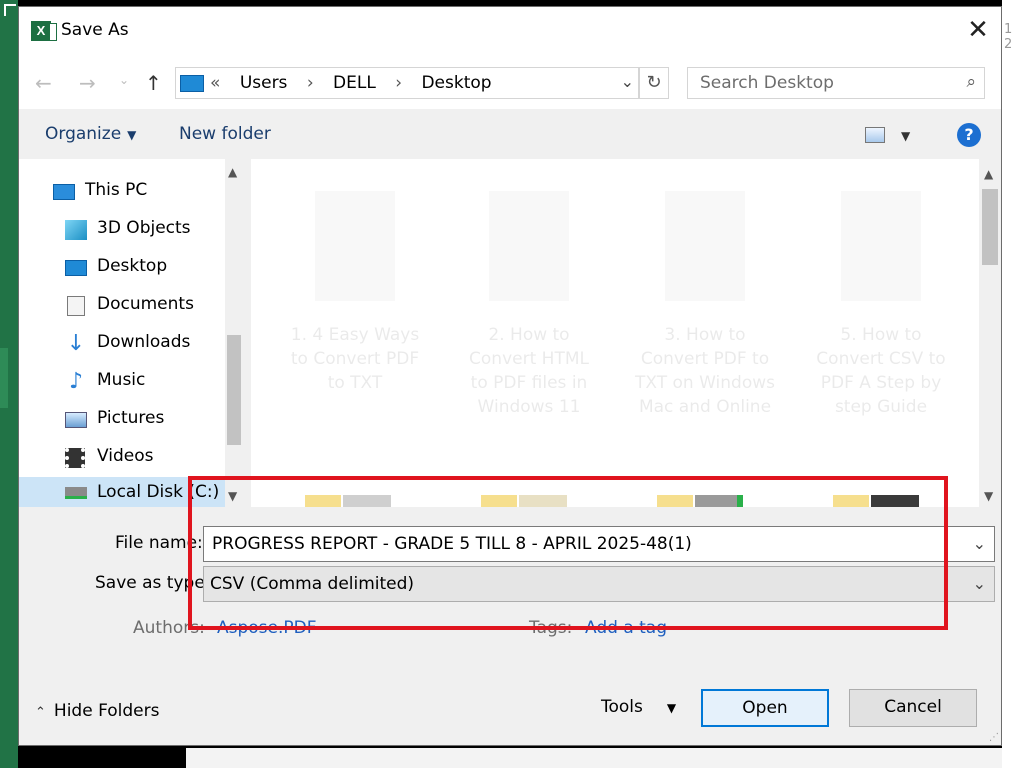 The height and width of the screenshot is (768, 1024). I want to click on picture-icon, so click(76, 420).